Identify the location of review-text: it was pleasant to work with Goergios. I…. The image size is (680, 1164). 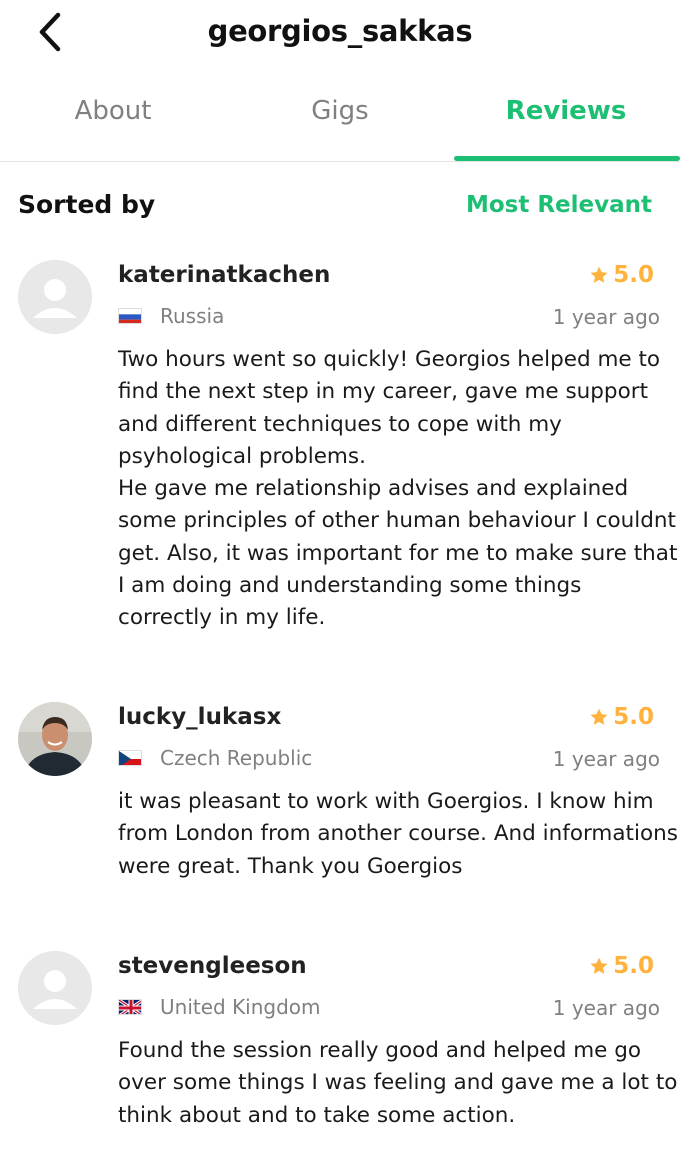
(398, 834).